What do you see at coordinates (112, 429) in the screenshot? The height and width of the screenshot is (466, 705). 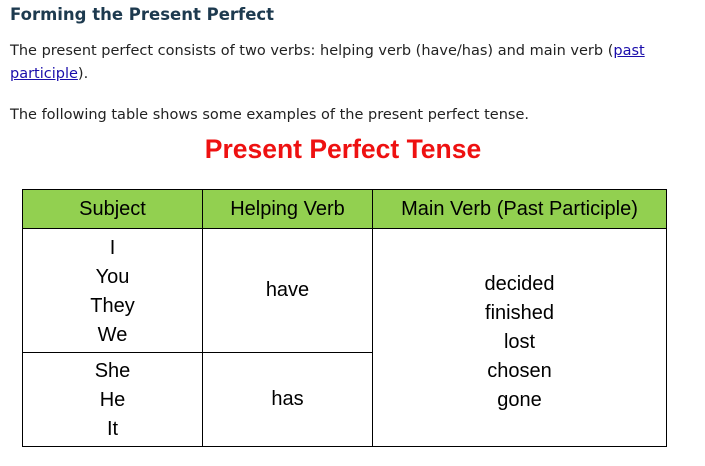 I see `subject-it: It` at bounding box center [112, 429].